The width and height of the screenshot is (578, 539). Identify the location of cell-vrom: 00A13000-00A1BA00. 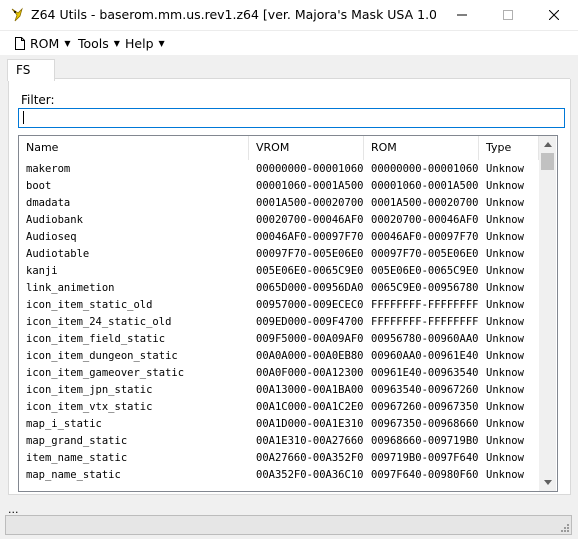
(310, 390).